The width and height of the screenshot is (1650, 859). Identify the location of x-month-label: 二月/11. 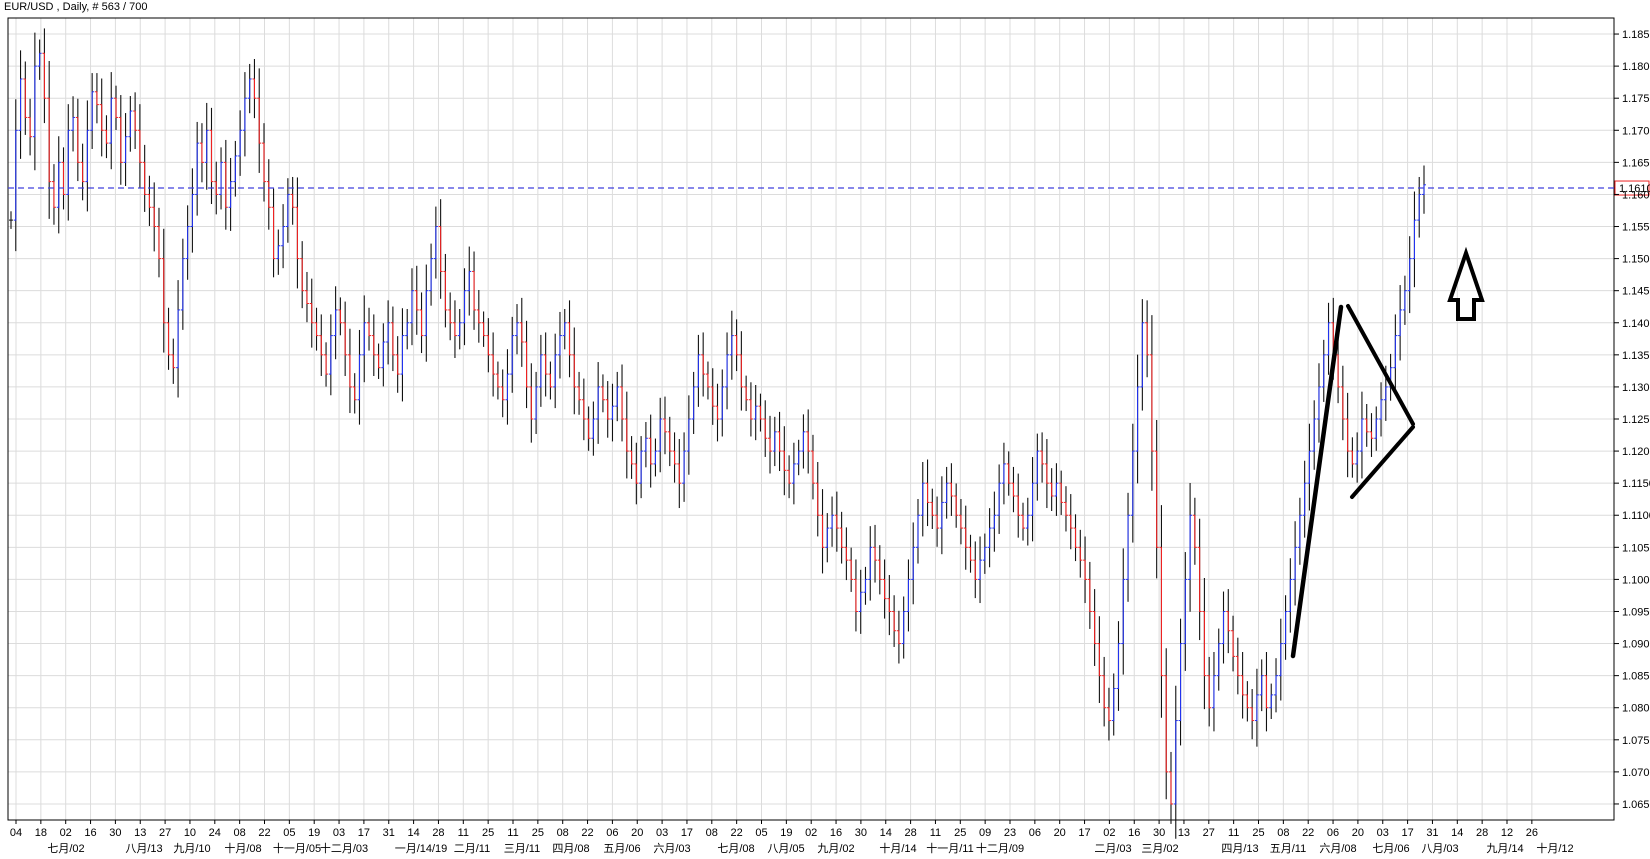
(472, 849).